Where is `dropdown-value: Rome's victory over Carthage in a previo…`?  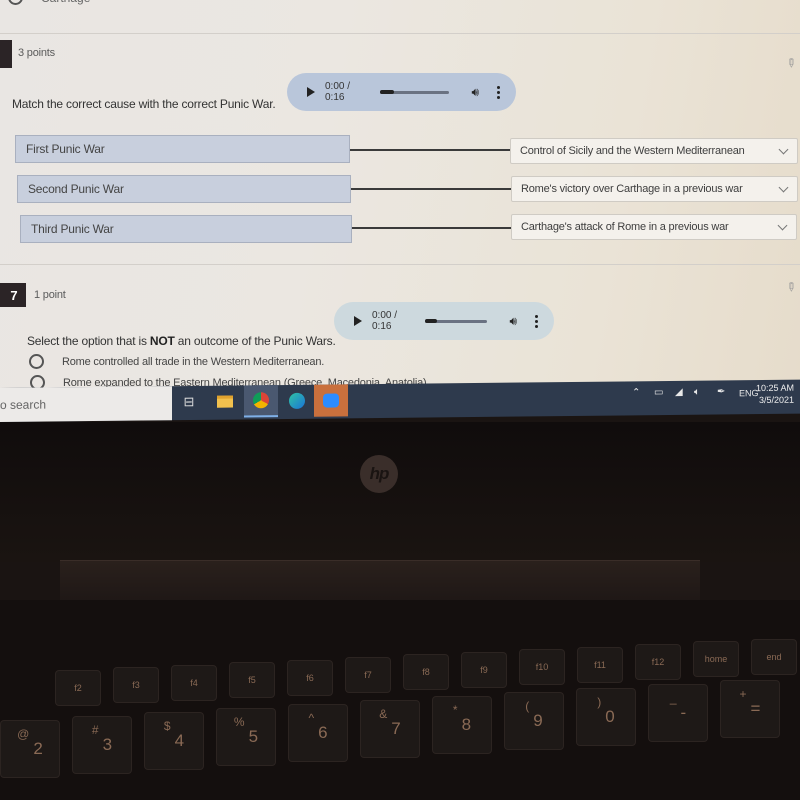
dropdown-value: Rome's victory over Carthage in a previo… is located at coordinates (632, 189).